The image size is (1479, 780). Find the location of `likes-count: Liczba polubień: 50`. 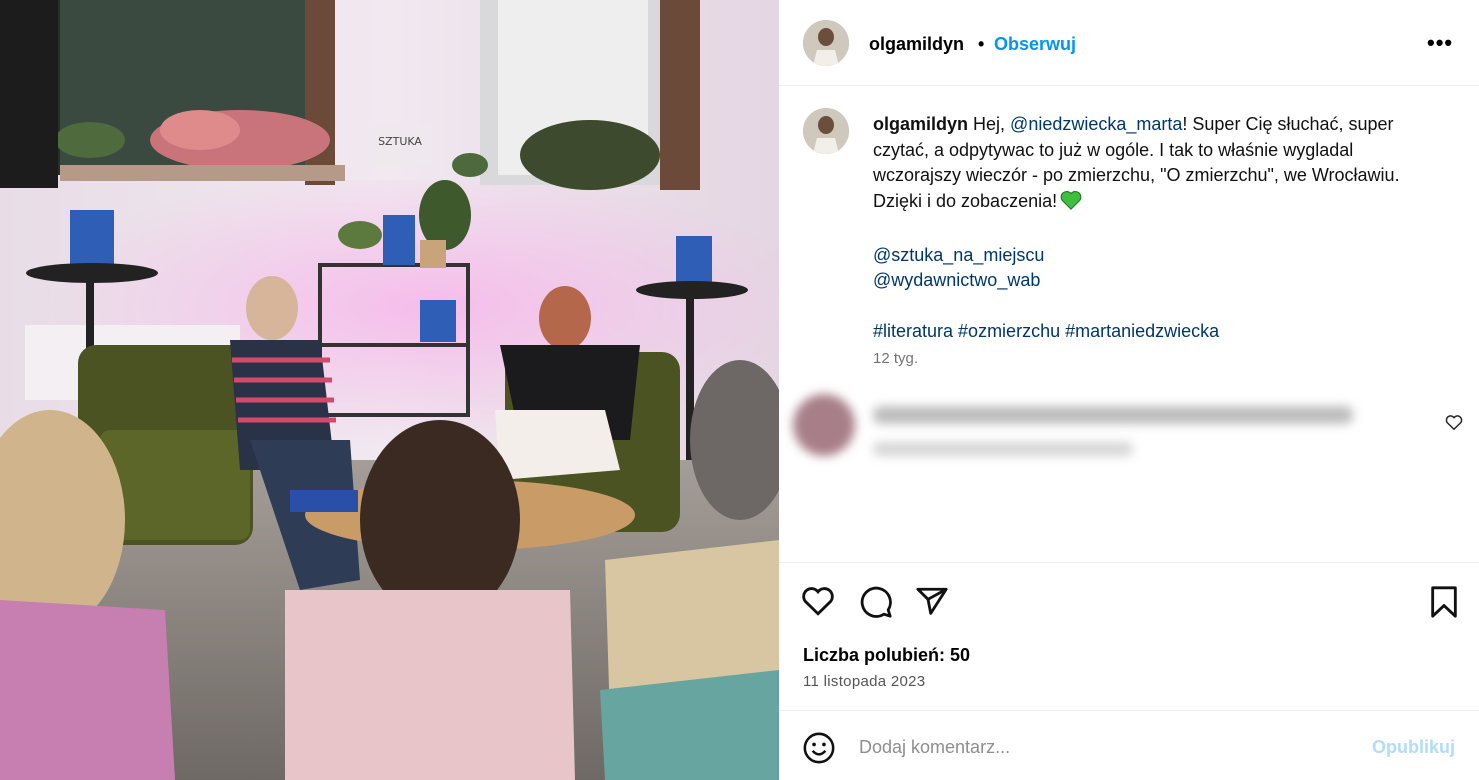

likes-count: Liczba polubień: 50 is located at coordinates (886, 655).